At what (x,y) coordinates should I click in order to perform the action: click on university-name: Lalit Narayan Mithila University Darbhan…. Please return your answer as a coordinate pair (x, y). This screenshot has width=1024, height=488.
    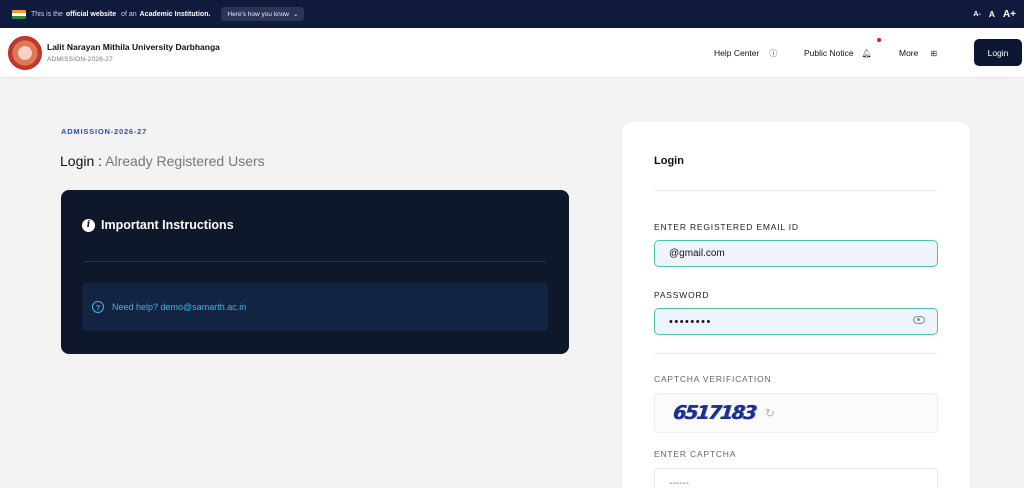
    Looking at the image, I should click on (133, 47).